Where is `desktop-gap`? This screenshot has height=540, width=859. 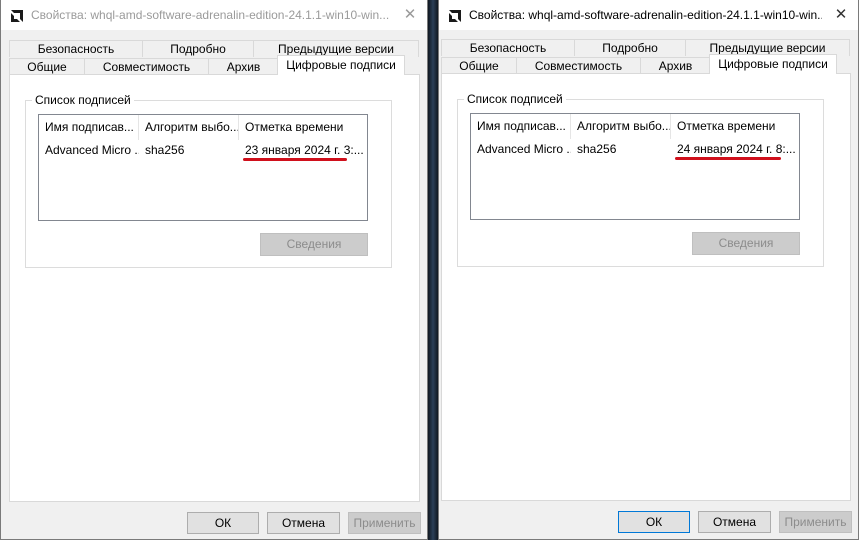
desktop-gap is located at coordinates (433, 270).